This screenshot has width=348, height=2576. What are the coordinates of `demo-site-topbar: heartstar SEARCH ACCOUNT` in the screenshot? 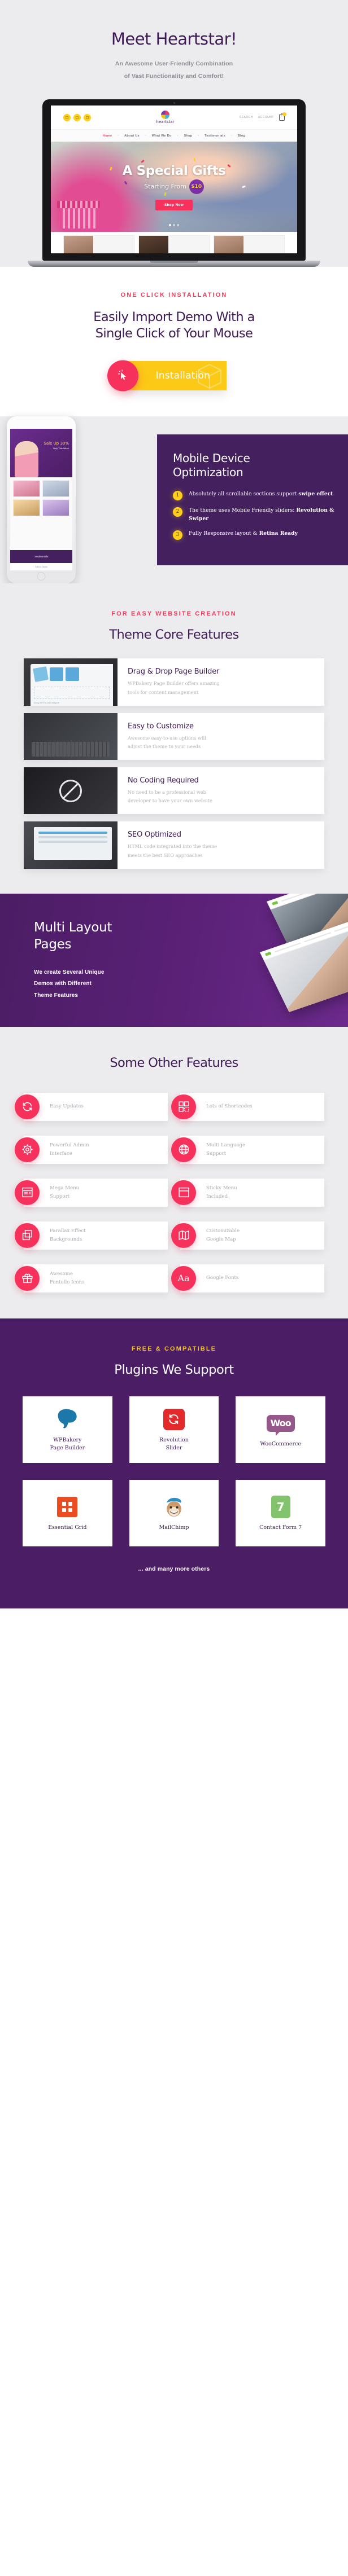 It's located at (174, 118).